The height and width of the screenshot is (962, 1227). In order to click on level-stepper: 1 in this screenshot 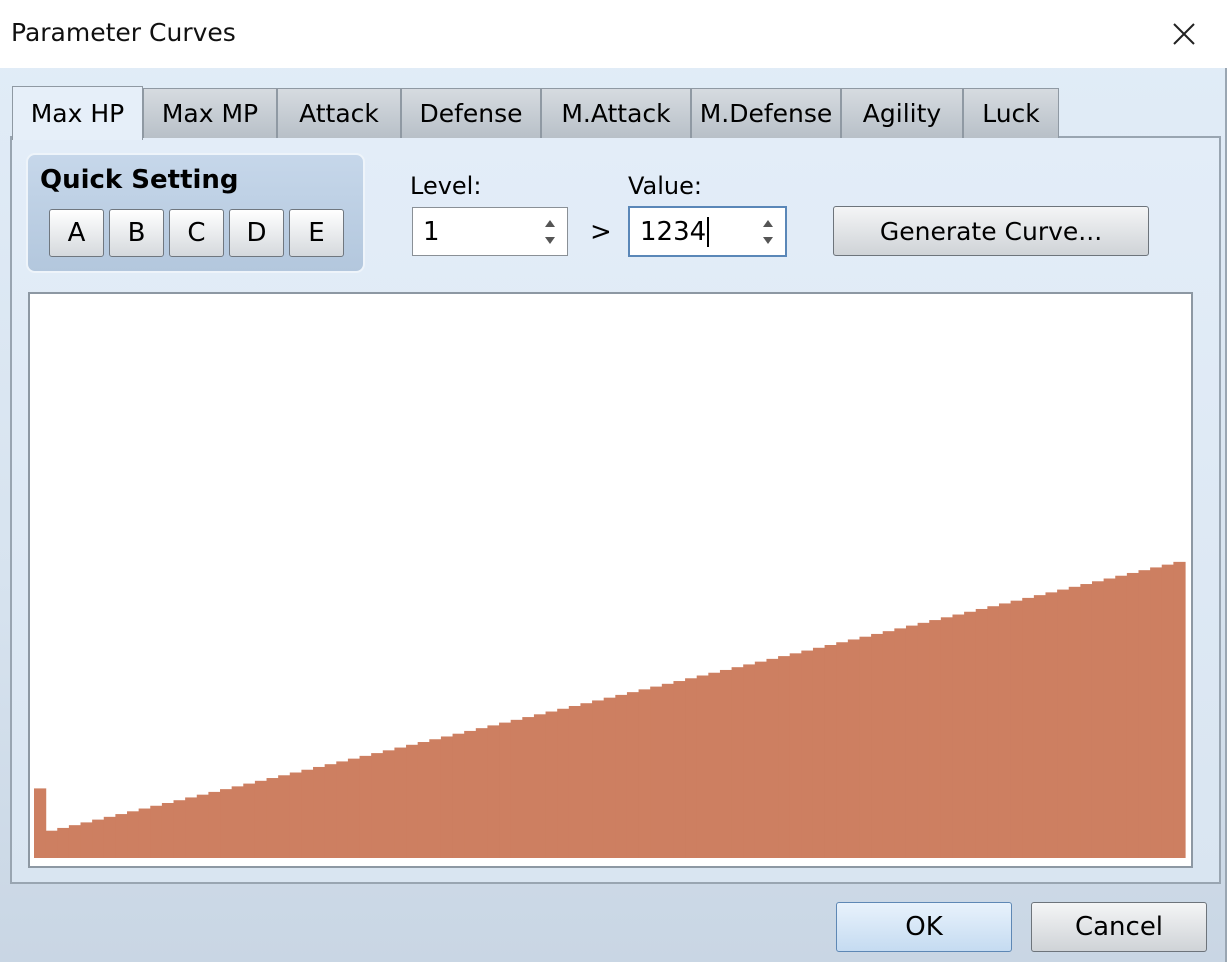, I will do `click(490, 231)`.